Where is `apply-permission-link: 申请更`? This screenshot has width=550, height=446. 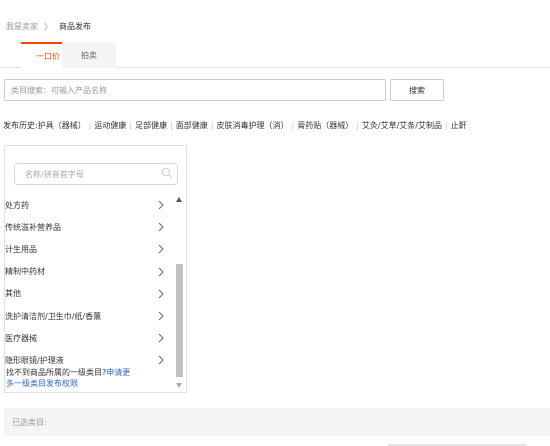
apply-permission-link: 申请更 is located at coordinates (118, 372).